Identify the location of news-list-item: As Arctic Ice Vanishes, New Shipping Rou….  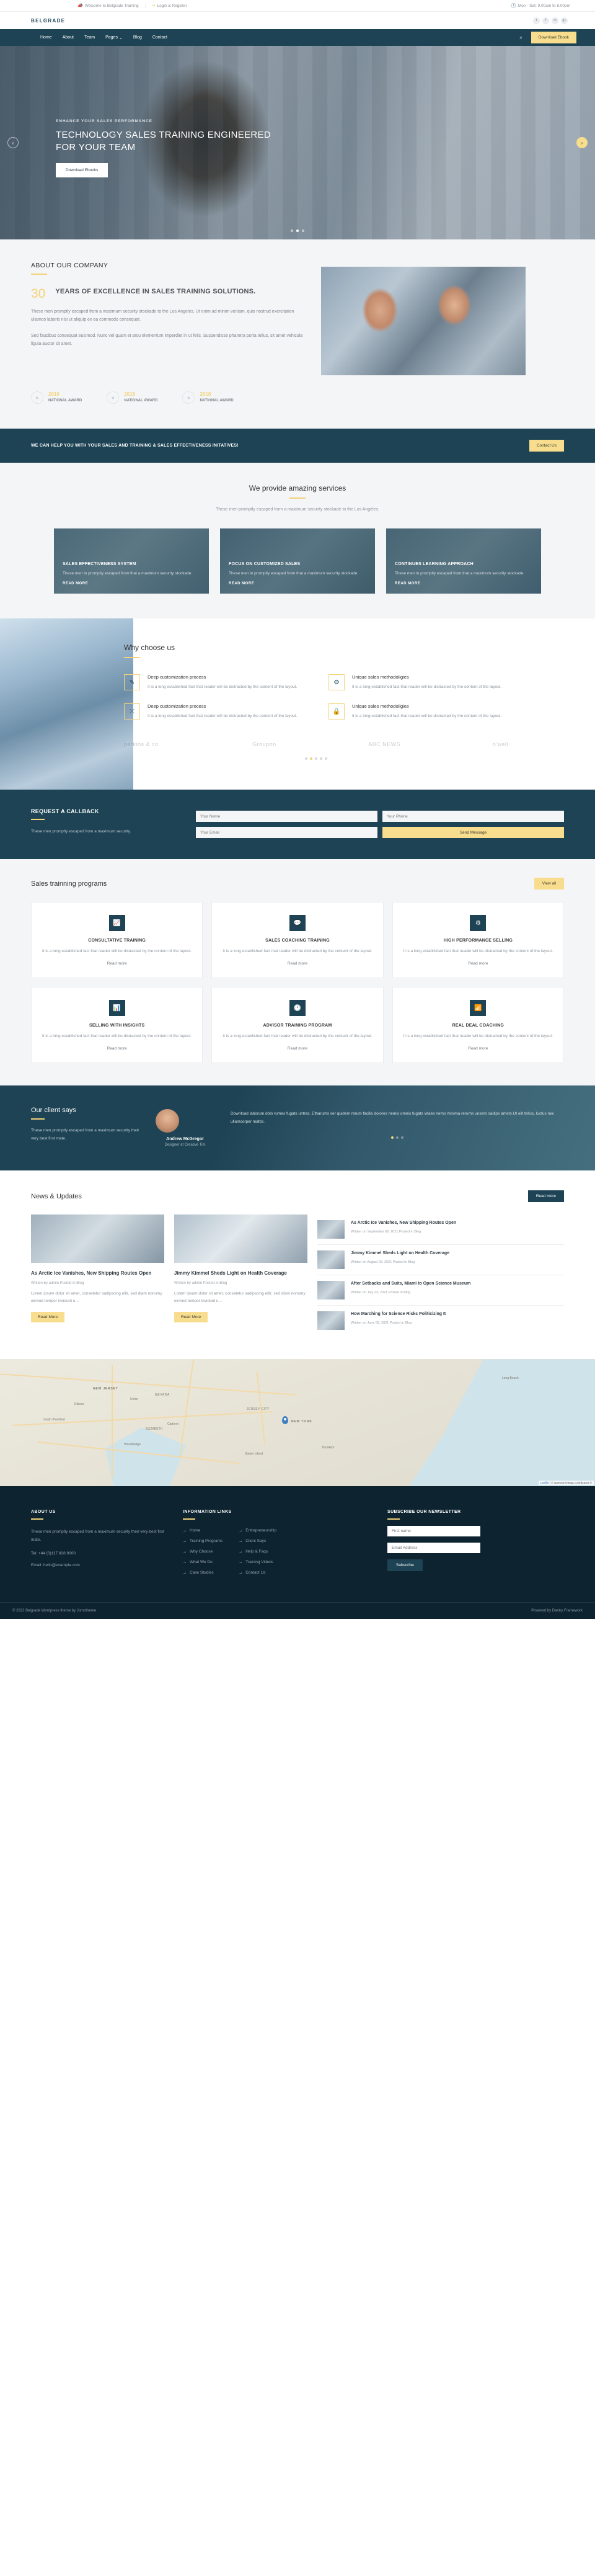
(440, 1230).